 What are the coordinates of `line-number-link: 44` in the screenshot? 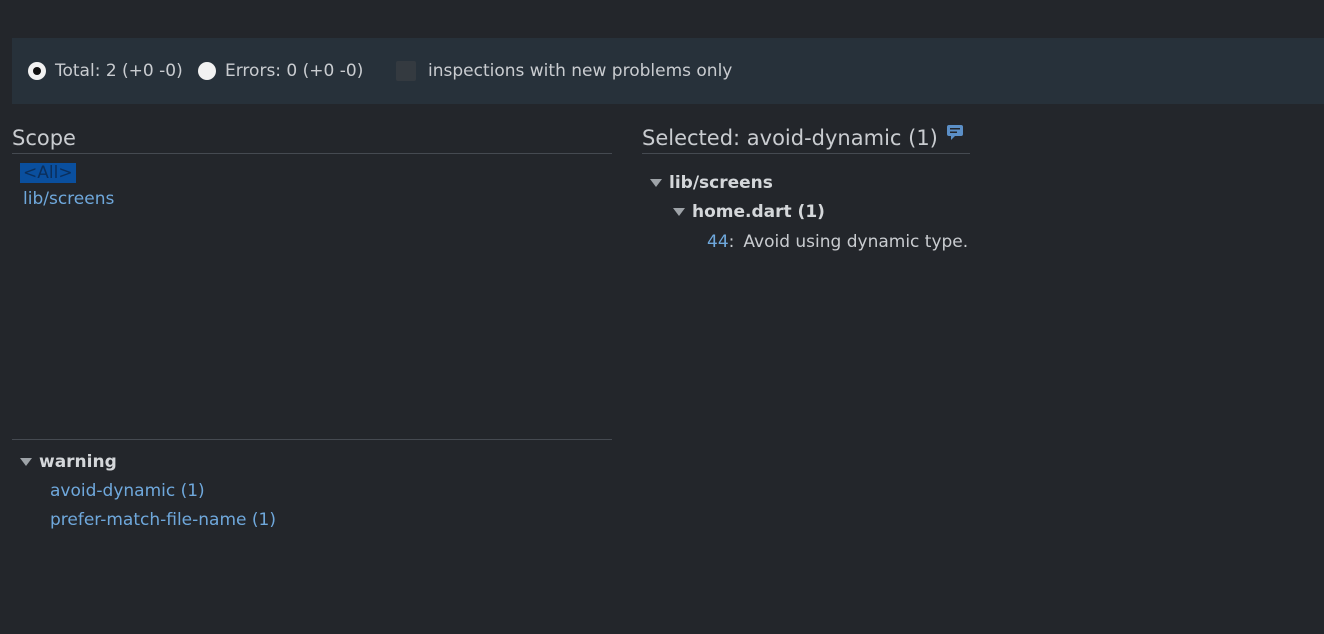 It's located at (718, 242).